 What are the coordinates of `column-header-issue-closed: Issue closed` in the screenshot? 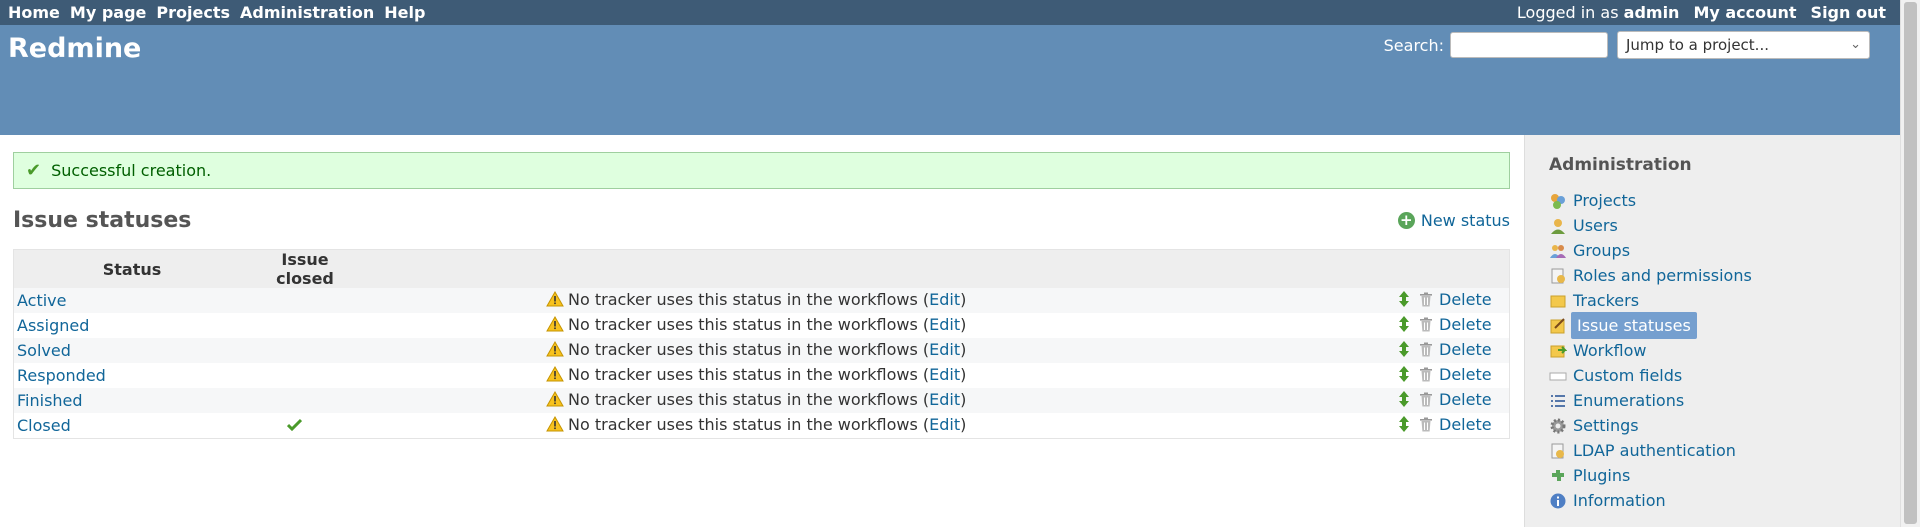 It's located at (305, 268).